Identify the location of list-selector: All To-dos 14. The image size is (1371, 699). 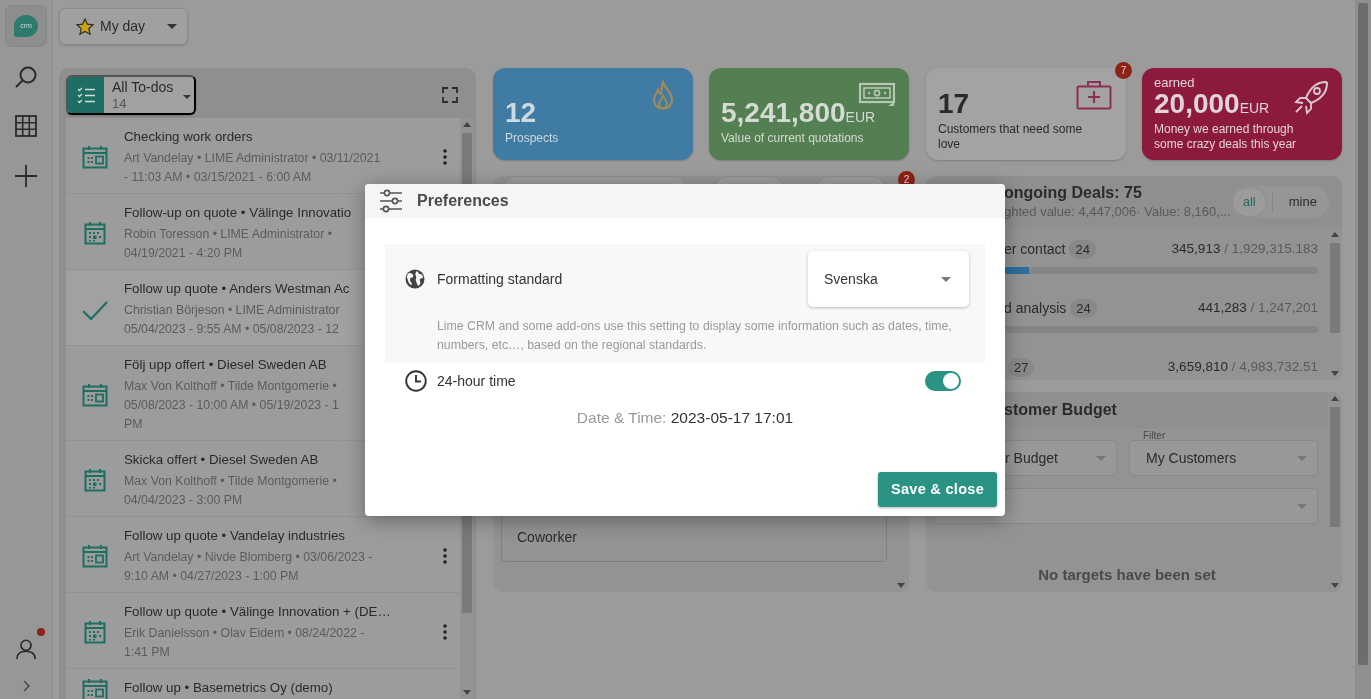
(131, 95).